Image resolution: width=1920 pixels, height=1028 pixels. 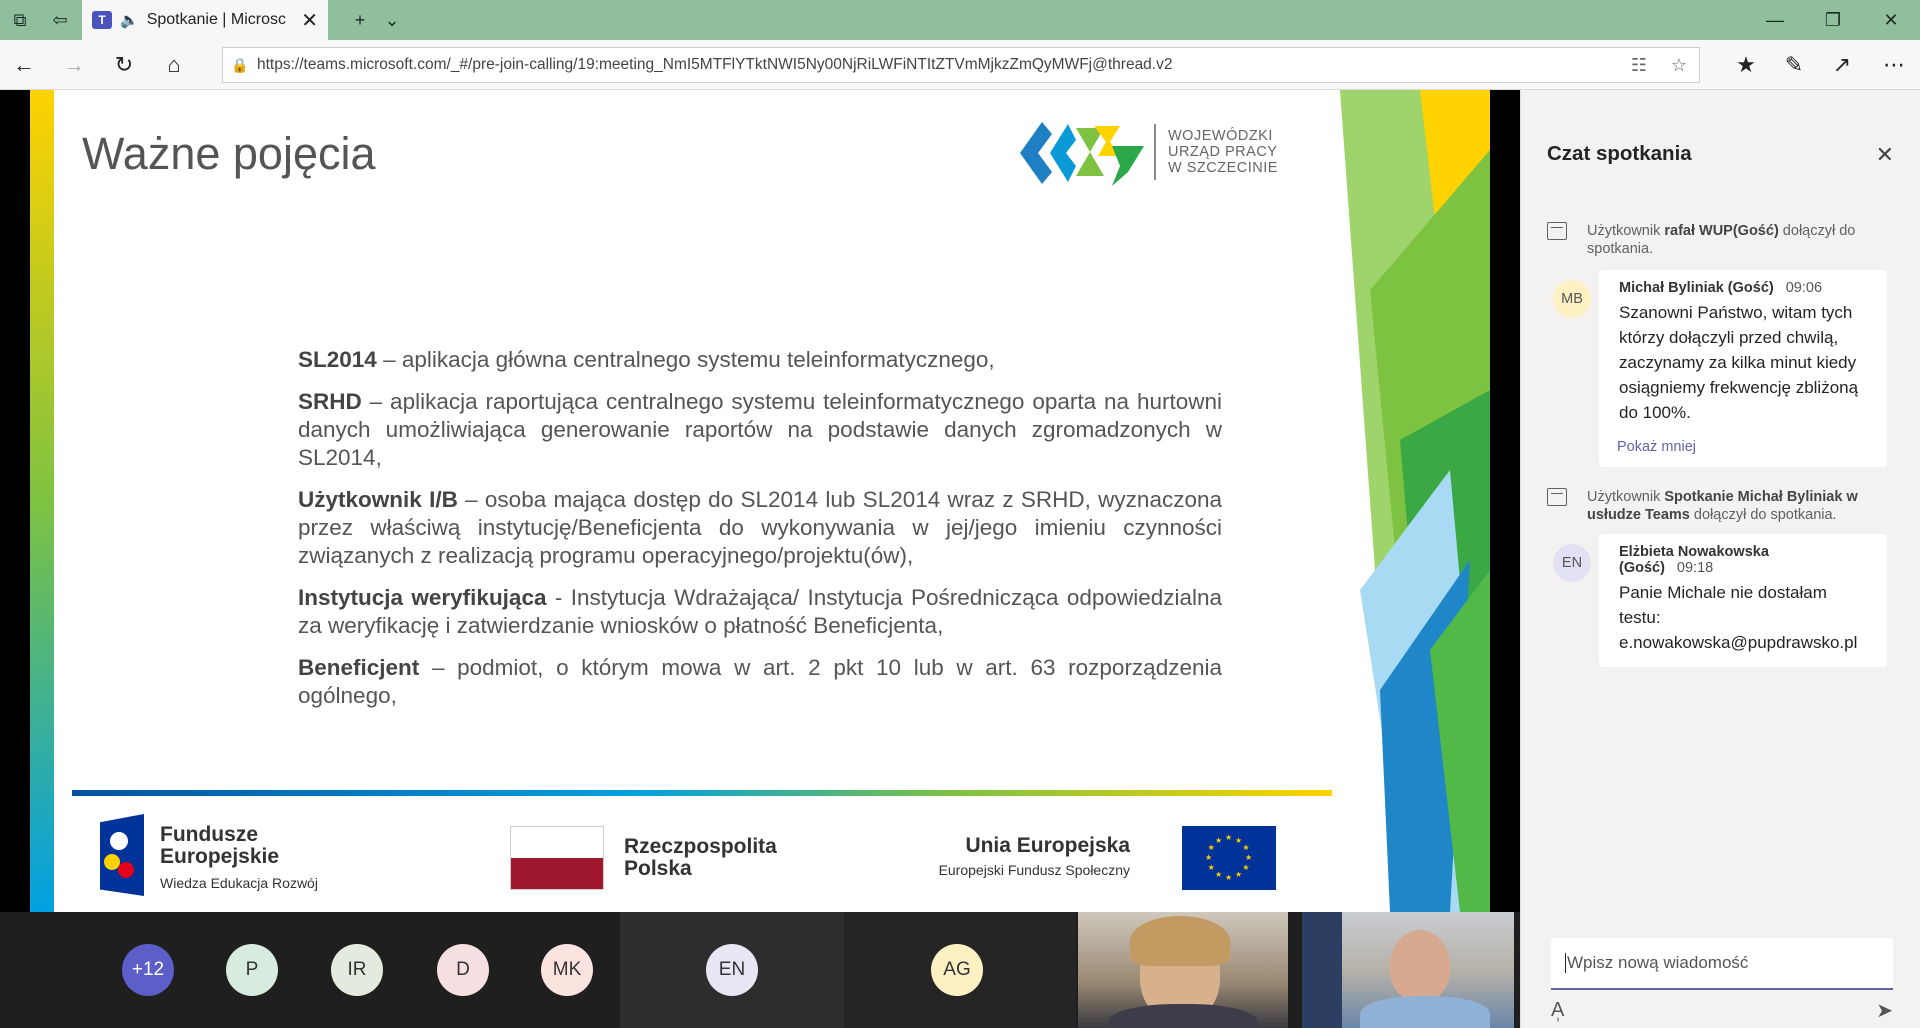 I want to click on more-participants-avatar: +12, so click(x=148, y=970).